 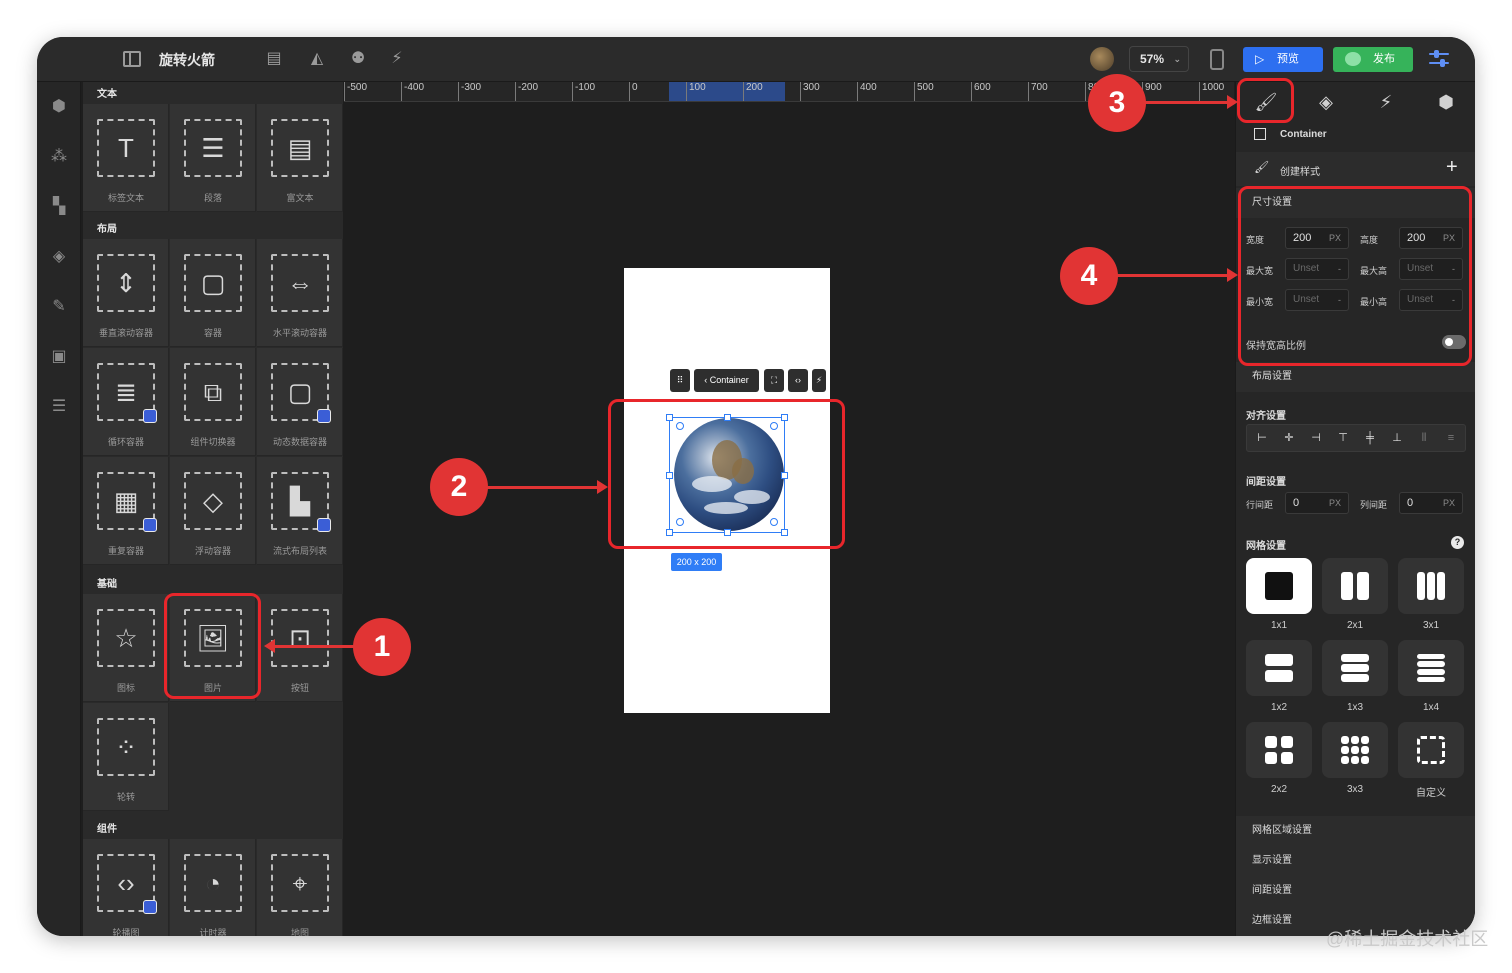 What do you see at coordinates (1355, 707) in the screenshot?
I see `grid-label: 1x3` at bounding box center [1355, 707].